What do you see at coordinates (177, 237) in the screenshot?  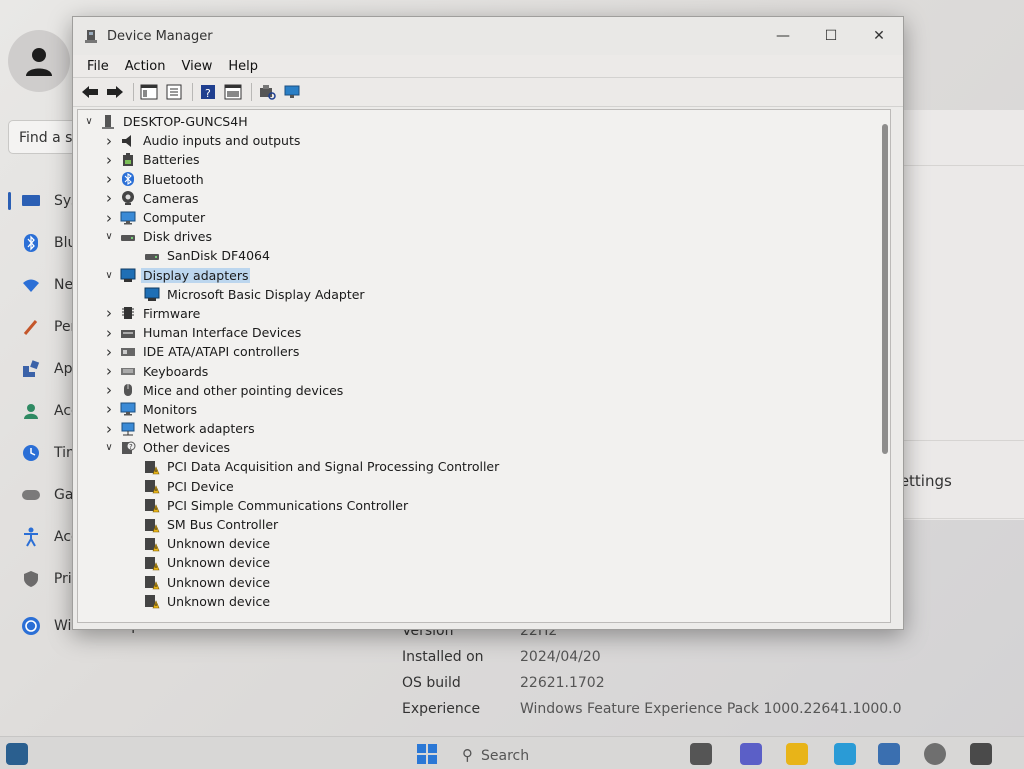 I see `tree-item-label: Disk drives` at bounding box center [177, 237].